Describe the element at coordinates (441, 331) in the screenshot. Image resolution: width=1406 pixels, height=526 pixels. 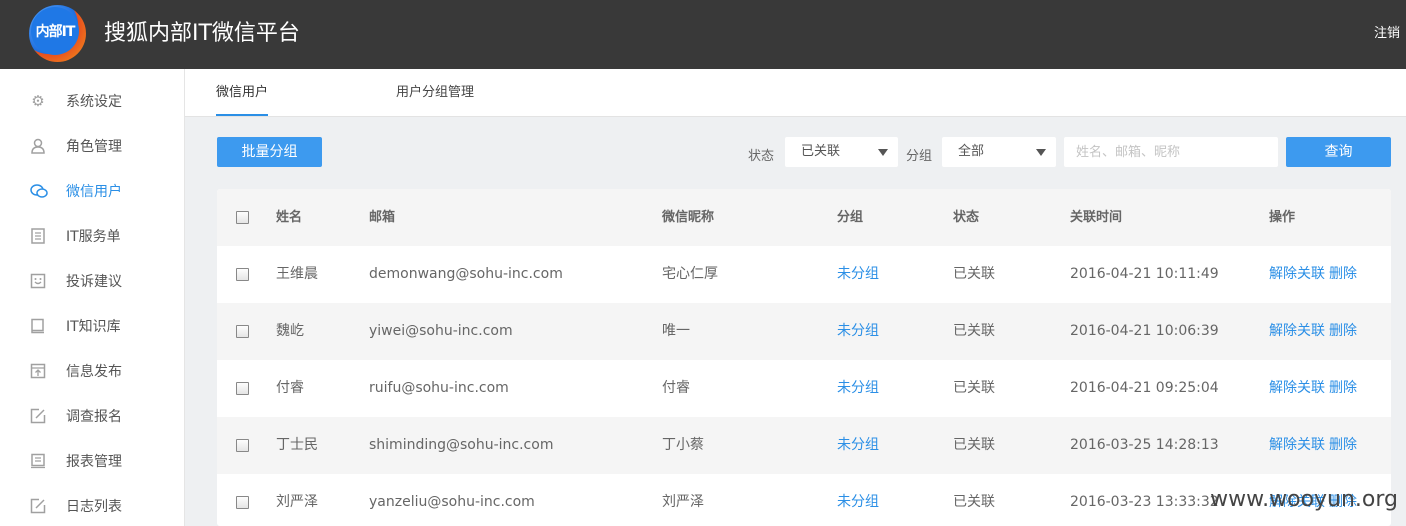
I see `user-email: yiwei@sohu-inc.com` at that location.